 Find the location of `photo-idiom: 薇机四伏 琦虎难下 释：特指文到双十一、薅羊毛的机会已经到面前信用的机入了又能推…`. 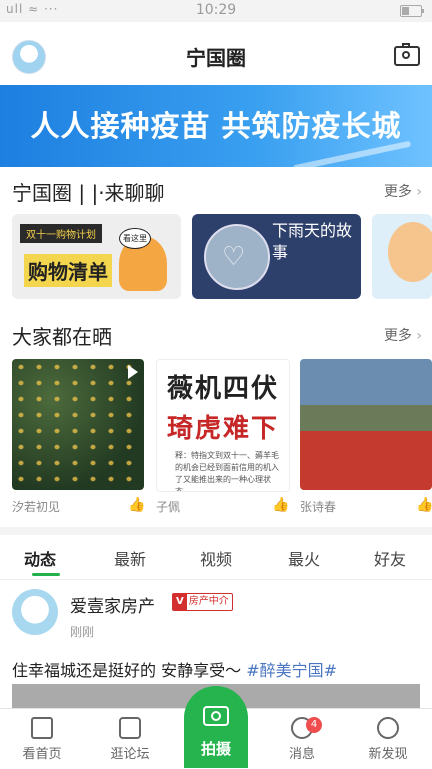

photo-idiom: 薇机四伏 琦虎难下 释：特指文到双十一、薅羊毛的机会已经到面前信用的机入了又能推… is located at coordinates (223, 425).